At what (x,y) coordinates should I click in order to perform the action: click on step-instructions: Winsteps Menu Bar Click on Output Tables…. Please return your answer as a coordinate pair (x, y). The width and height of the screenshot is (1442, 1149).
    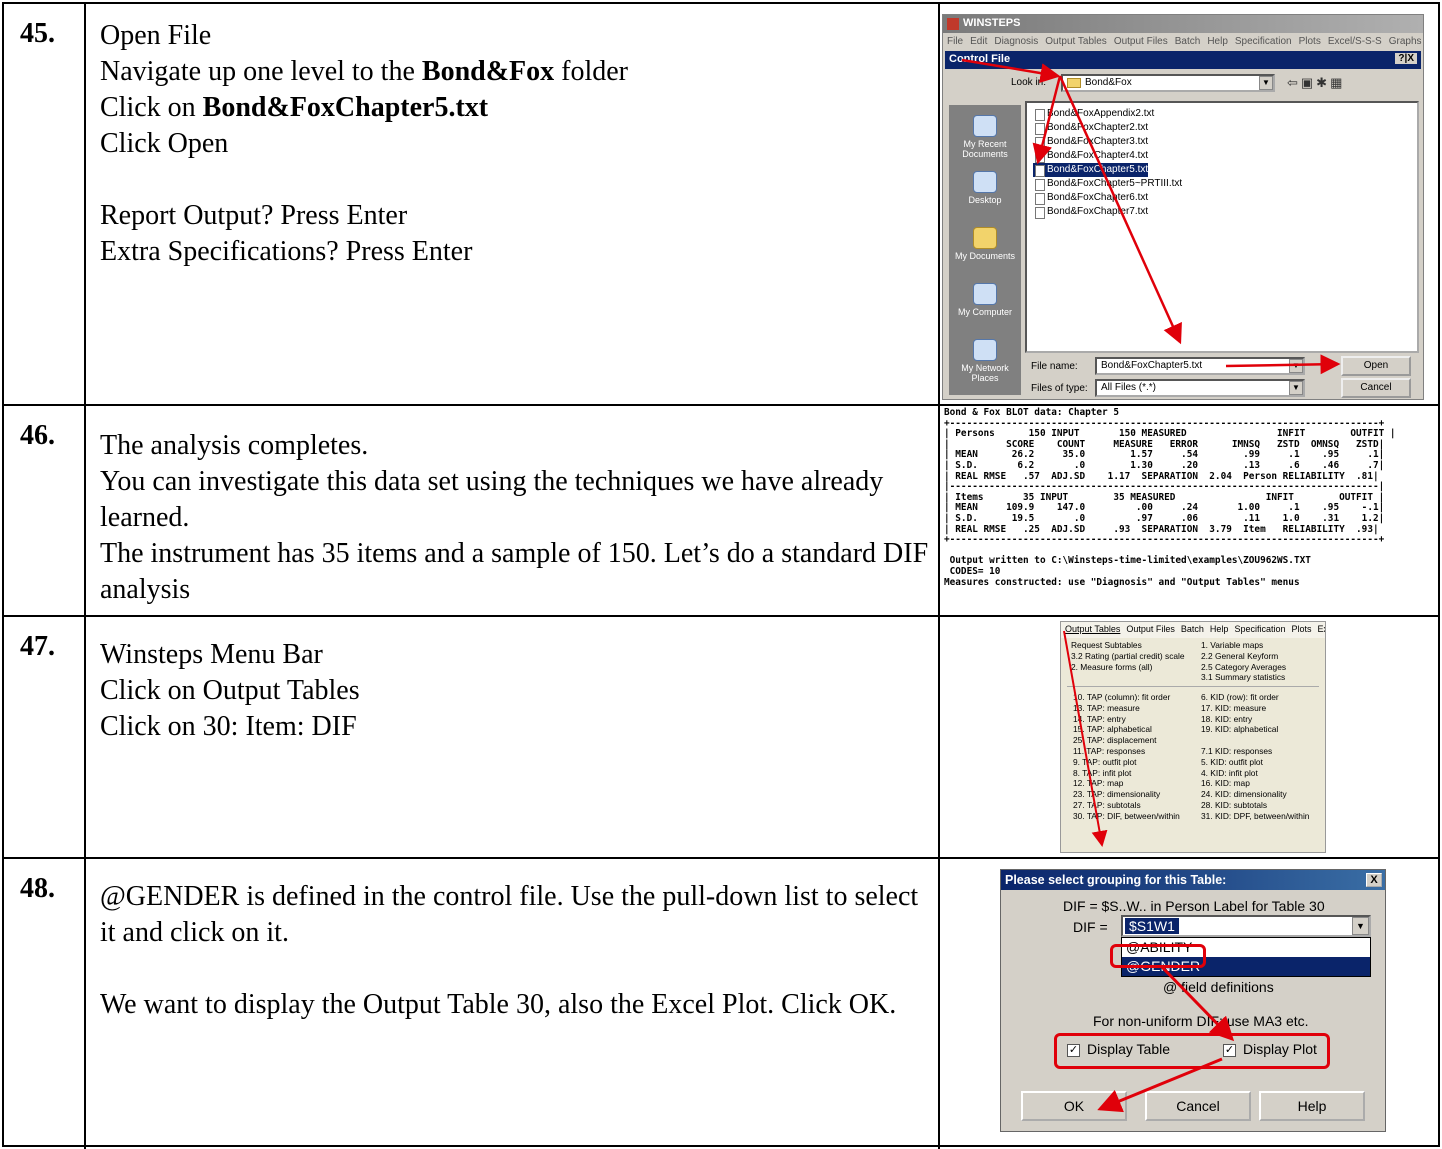
    Looking at the image, I should click on (515, 691).